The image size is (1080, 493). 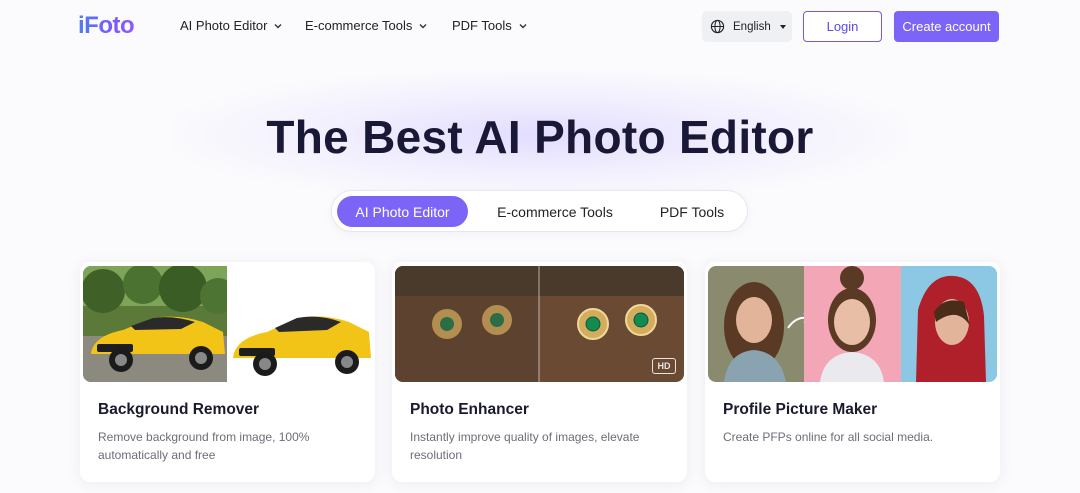 I want to click on nav-item-label: PDF Tools, so click(x=482, y=25).